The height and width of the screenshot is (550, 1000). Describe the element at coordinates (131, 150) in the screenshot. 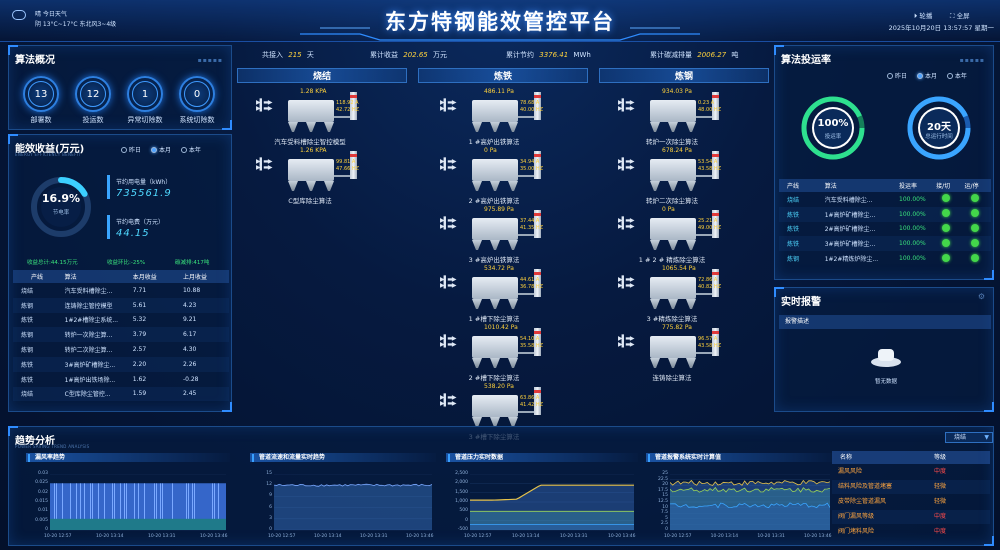

I see `option-yesterday: 昨日` at that location.